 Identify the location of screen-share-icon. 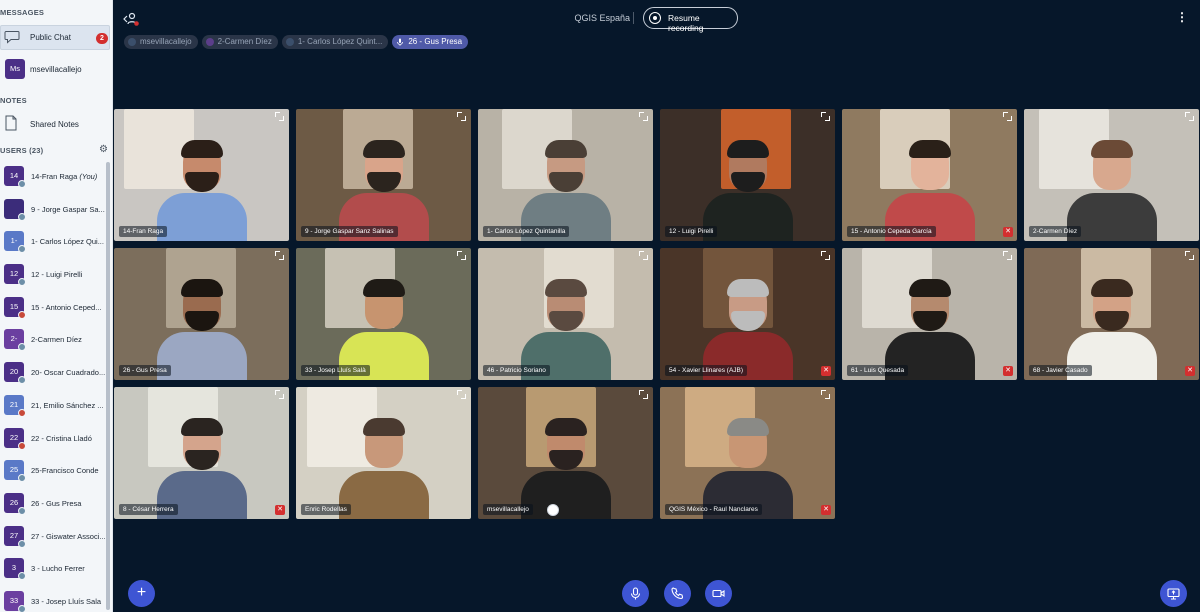
(1173, 594).